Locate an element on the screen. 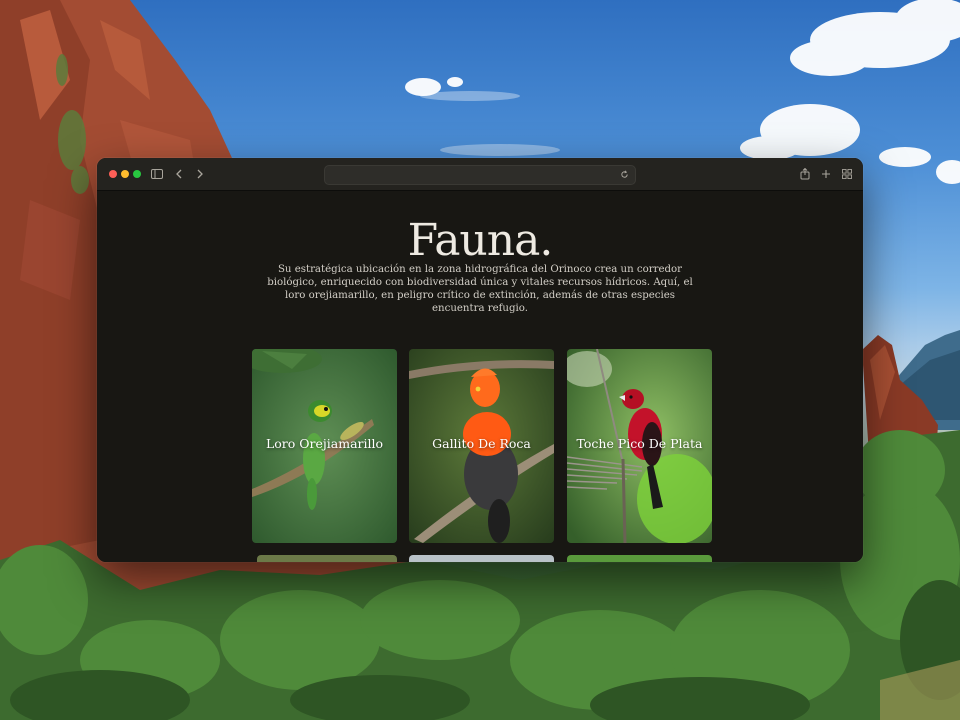 The image size is (960, 720). address-bar is located at coordinates (480, 175).